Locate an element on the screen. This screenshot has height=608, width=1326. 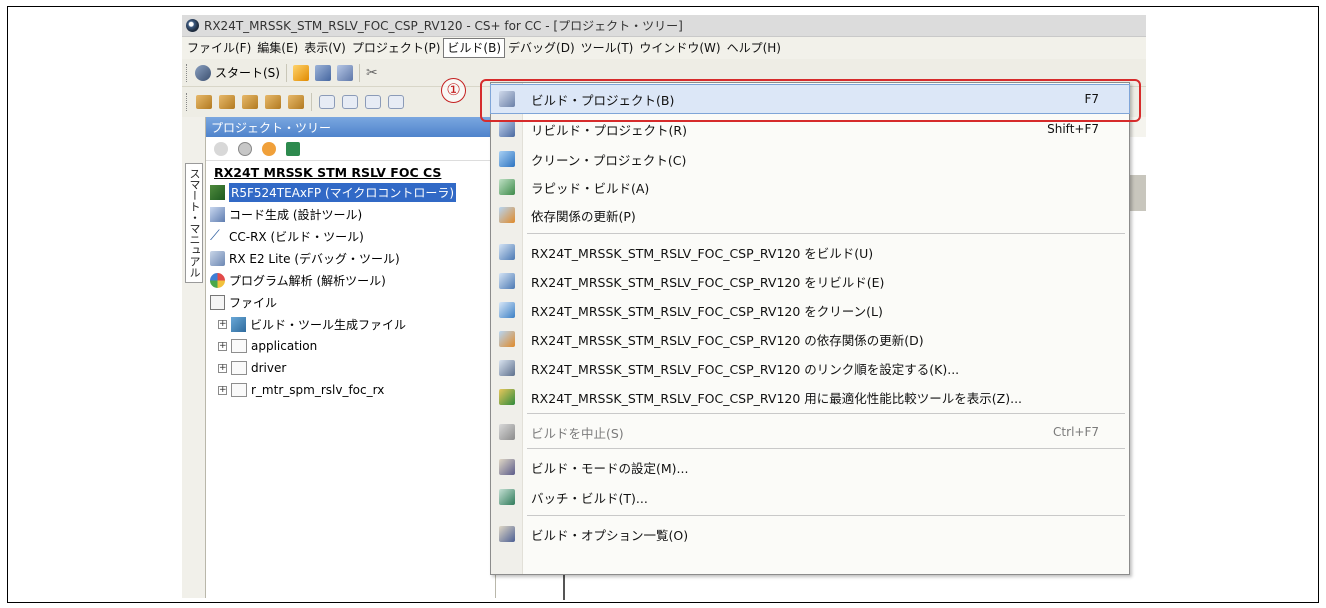
analysis-tool-icon is located at coordinates (217, 280).